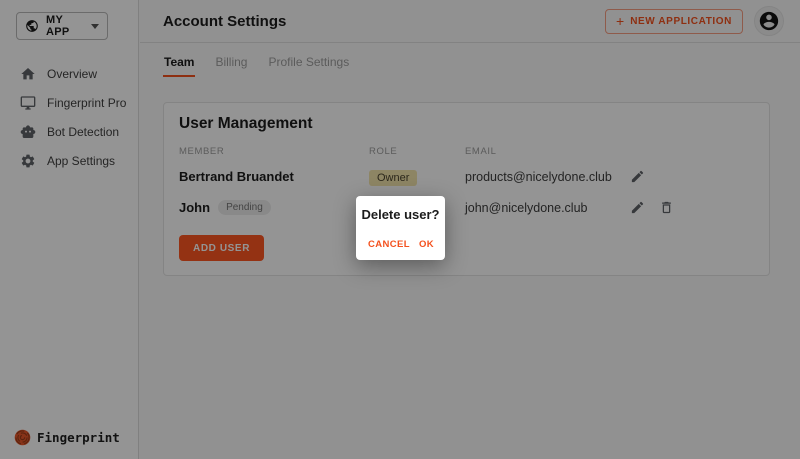 This screenshot has width=800, height=459. I want to click on cancel-button: CANCEL, so click(389, 244).